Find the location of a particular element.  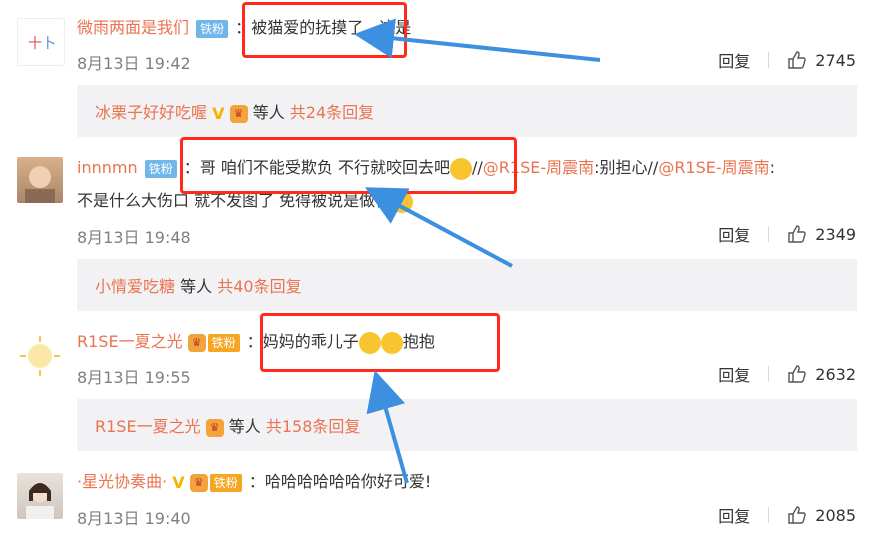

username: R1SE一夏之光 is located at coordinates (130, 341).